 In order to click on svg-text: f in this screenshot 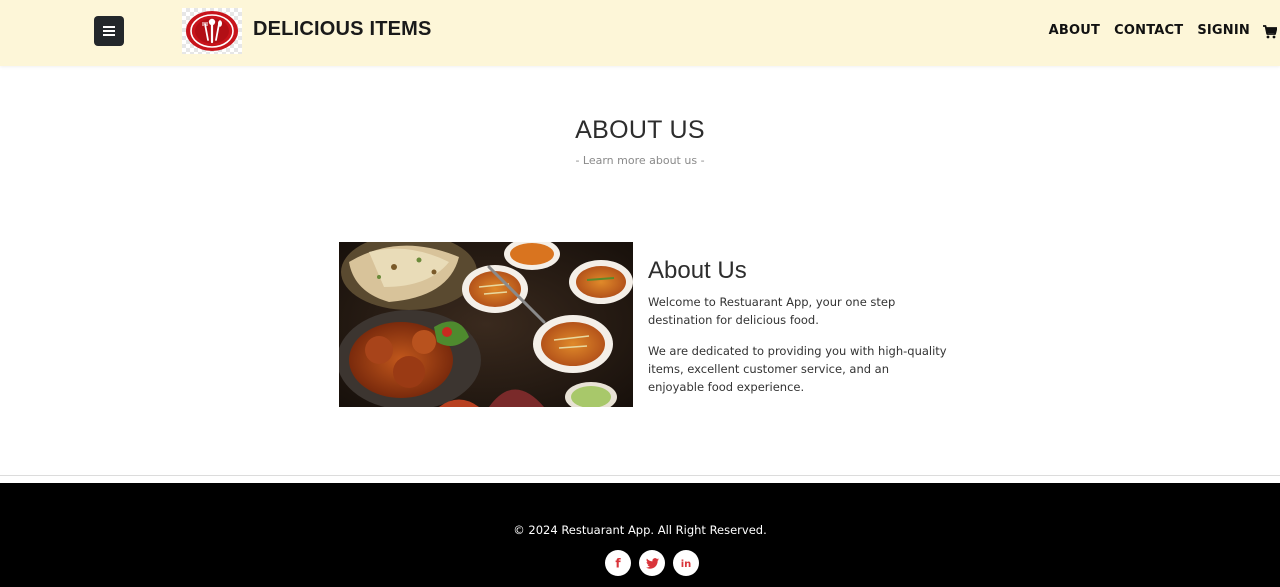, I will do `click(618, 563)`.